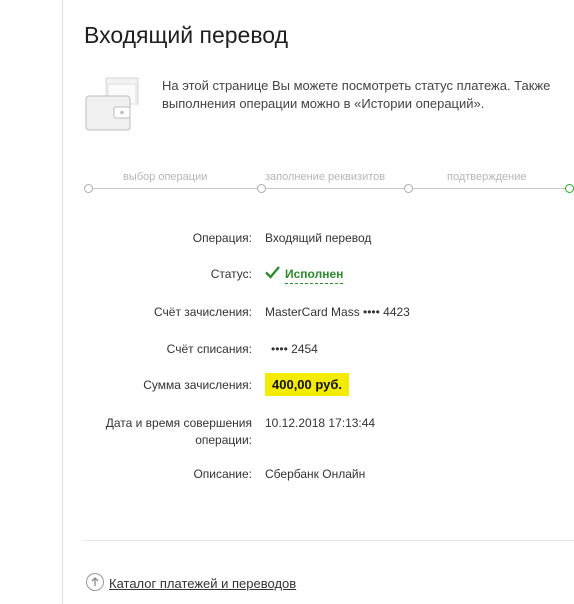 This screenshot has width=574, height=604. I want to click on amount-value: 400,00 руб., so click(307, 384).